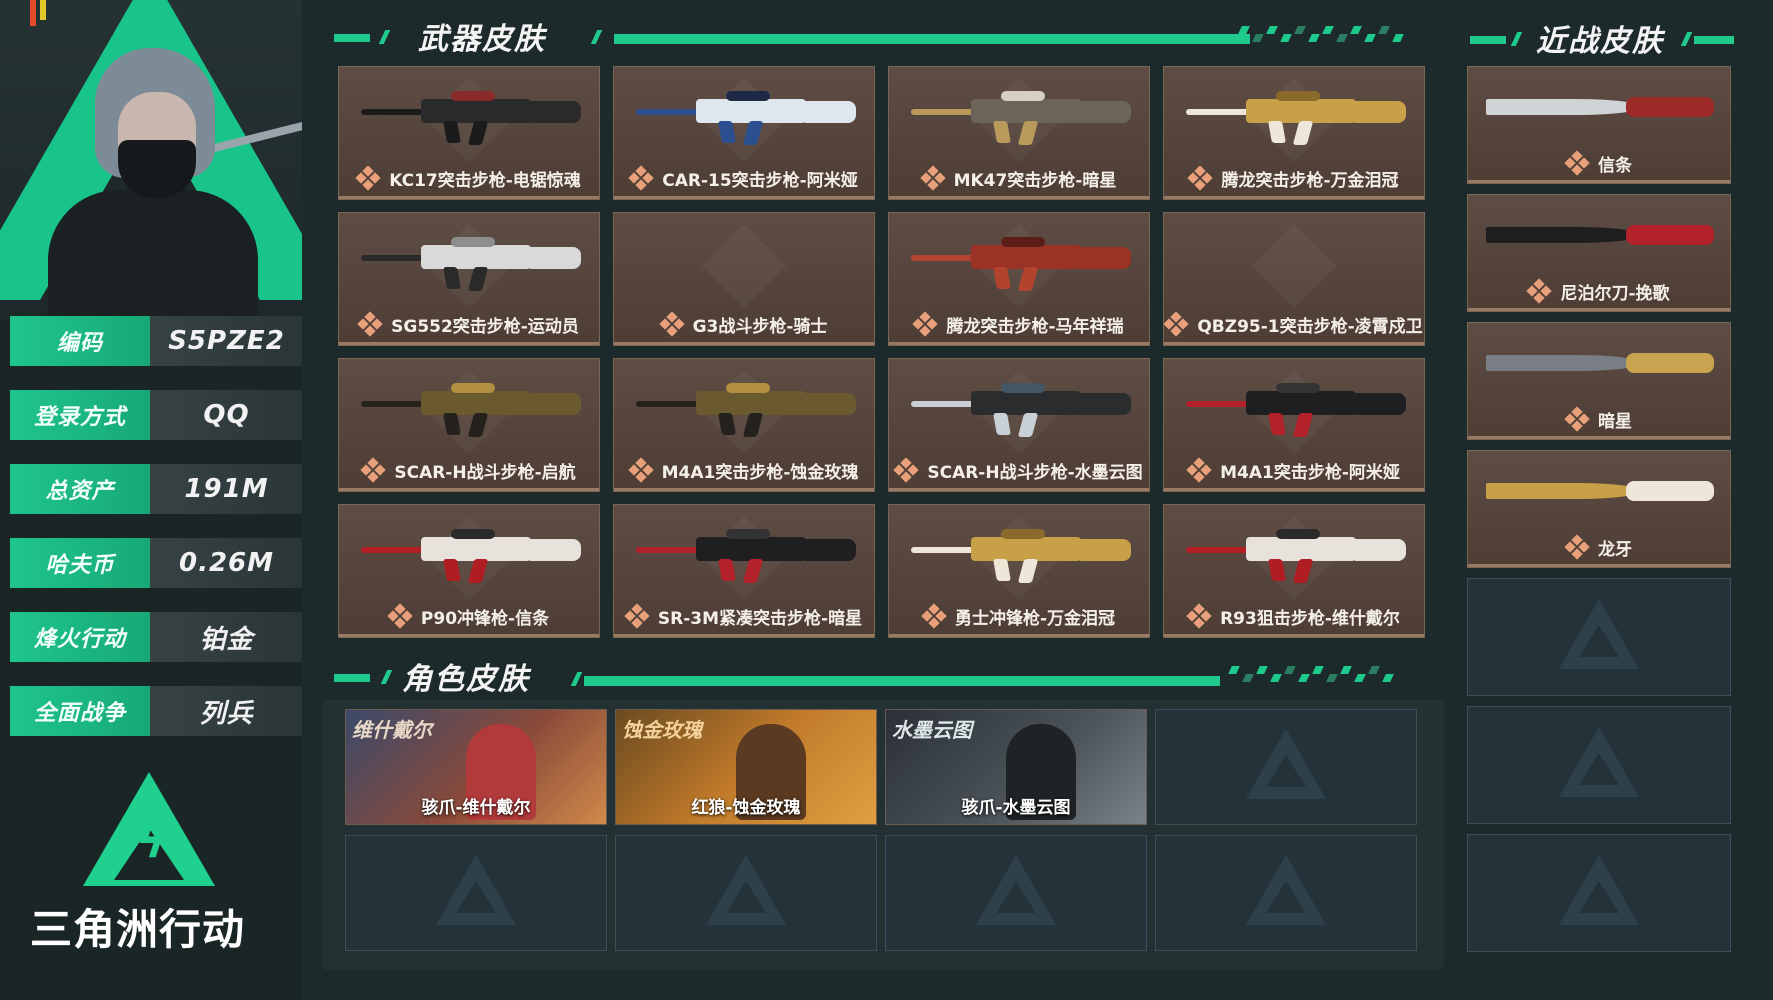  Describe the element at coordinates (1294, 178) in the screenshot. I see `weapon-skin-label: 腾龙突击步枪-万金泪冠` at that location.